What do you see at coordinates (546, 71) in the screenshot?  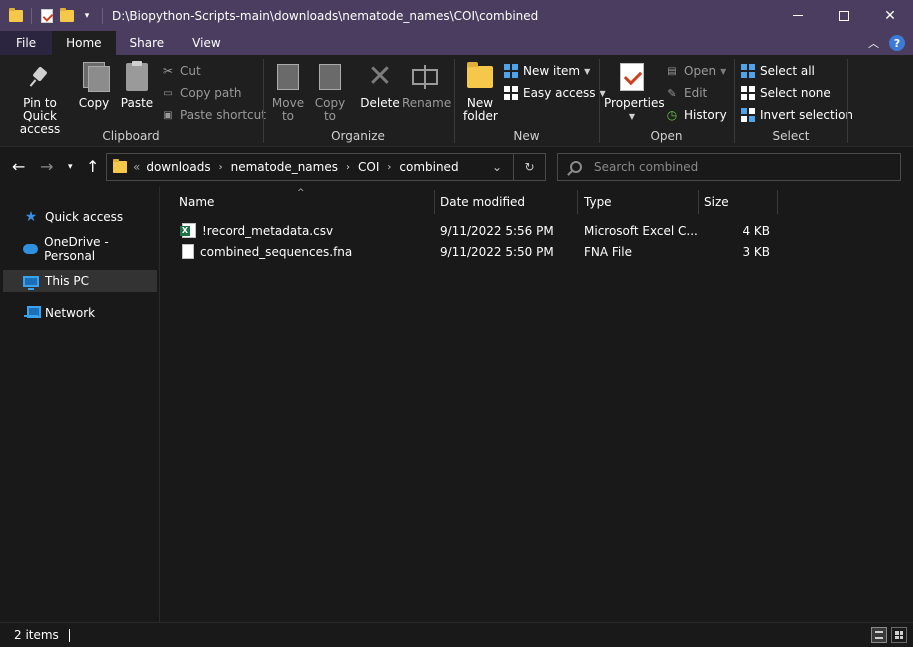 I see `new-item-button: New item ▼` at bounding box center [546, 71].